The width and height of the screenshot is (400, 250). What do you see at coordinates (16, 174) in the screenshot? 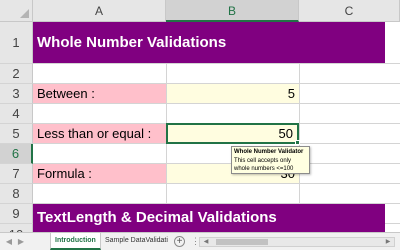
I see `row-header-7: 7` at bounding box center [16, 174].